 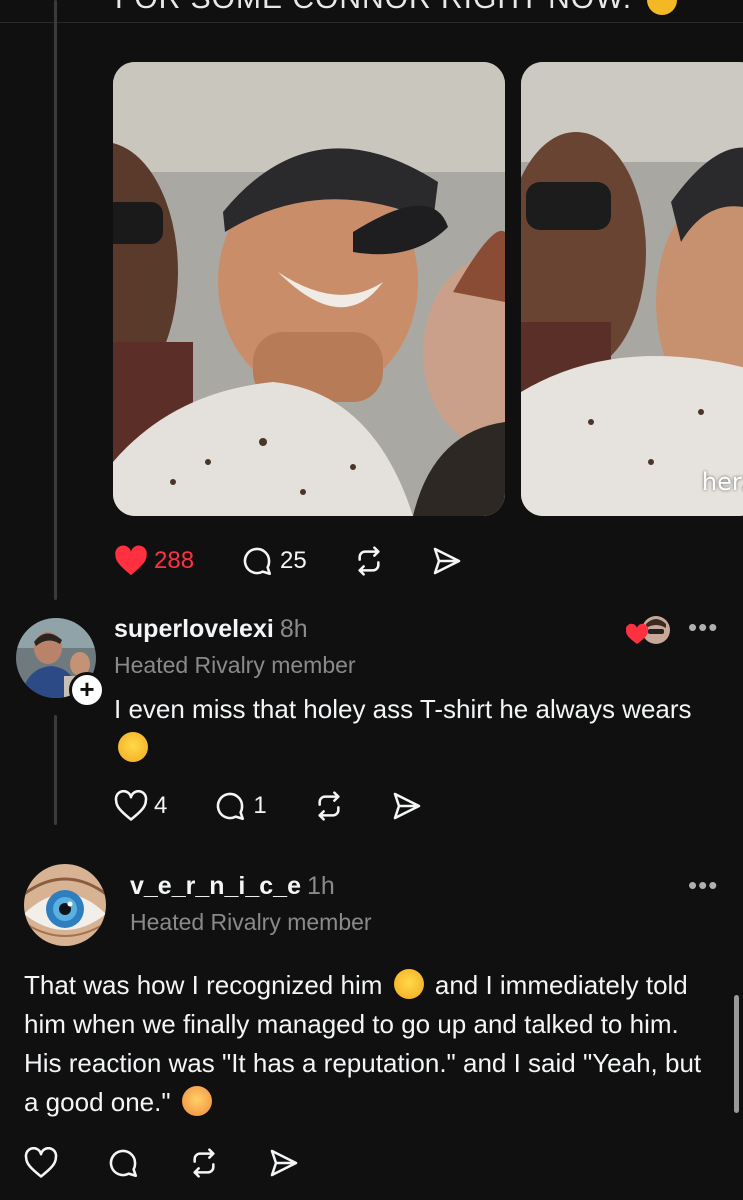 What do you see at coordinates (260, 805) in the screenshot?
I see `comment-count: 1` at bounding box center [260, 805].